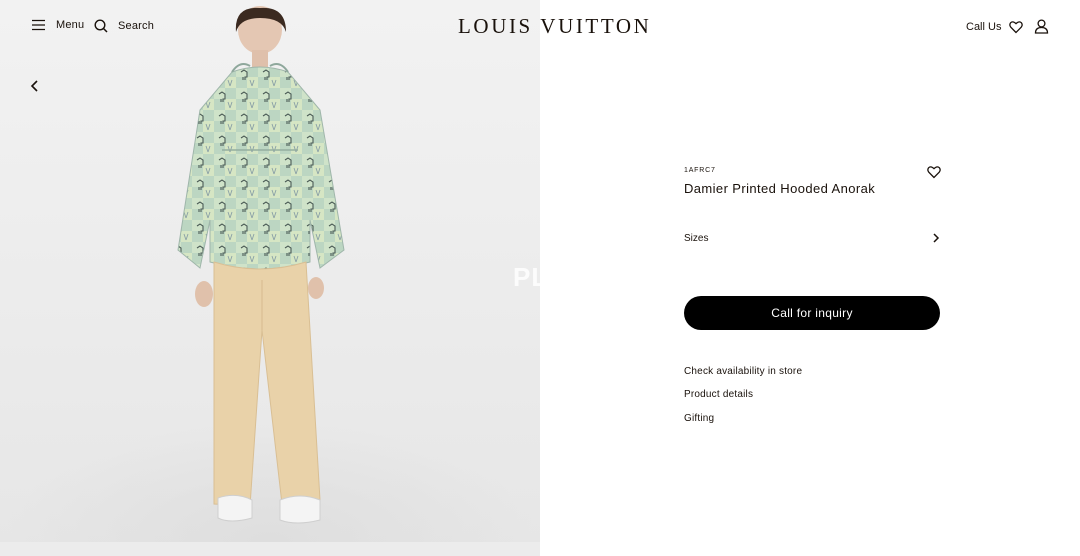 This screenshot has height=556, width=1080. I want to click on call-us-link: Call Us, so click(983, 27).